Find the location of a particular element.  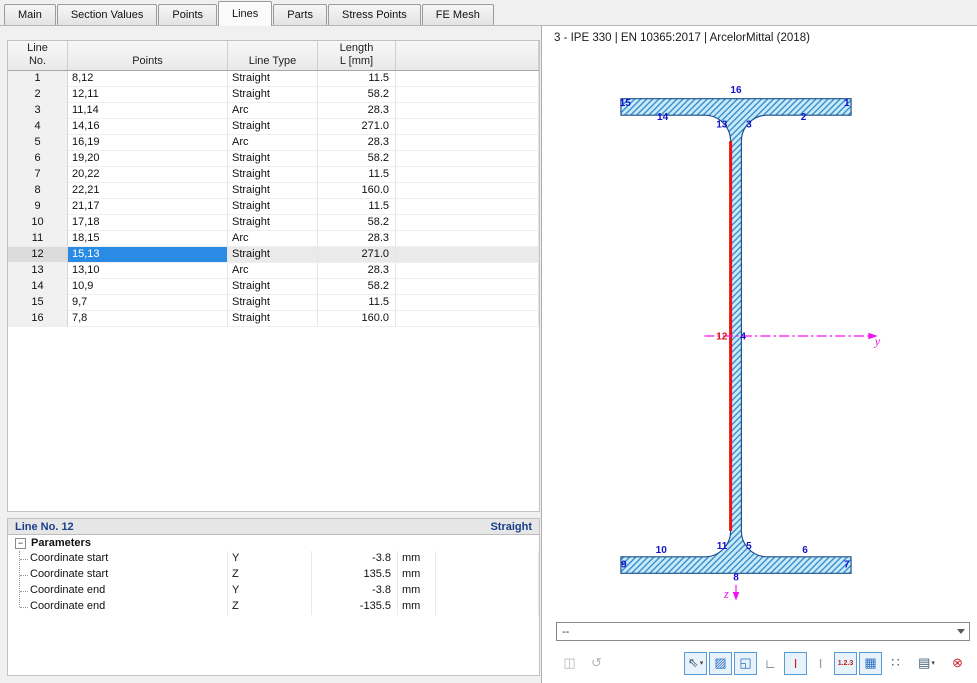

row-number-cell: 7 is located at coordinates (38, 175).